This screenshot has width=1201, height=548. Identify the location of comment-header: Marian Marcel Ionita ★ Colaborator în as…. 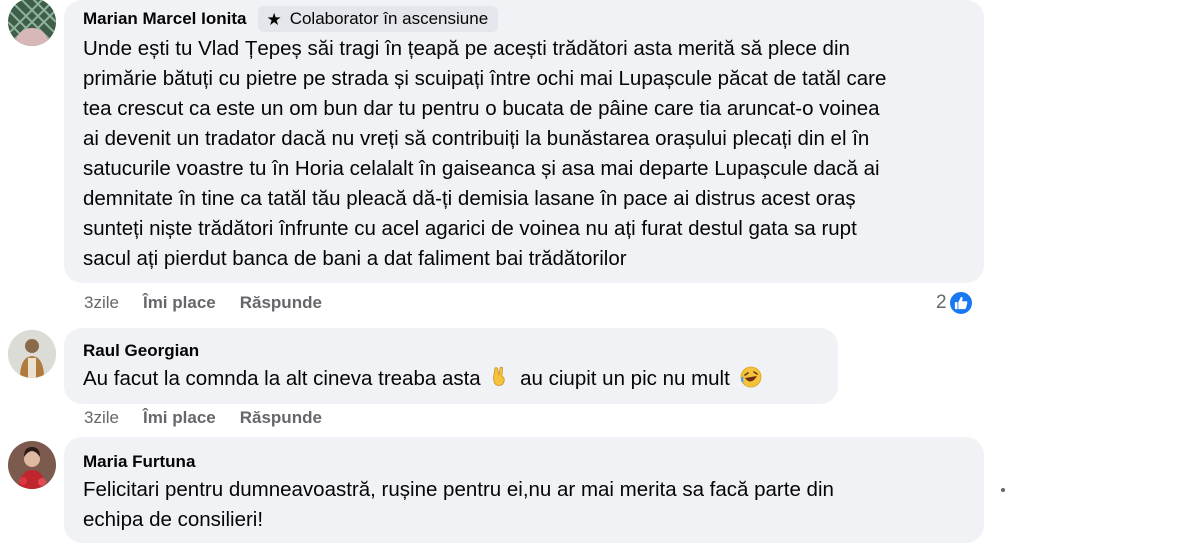
(524, 19).